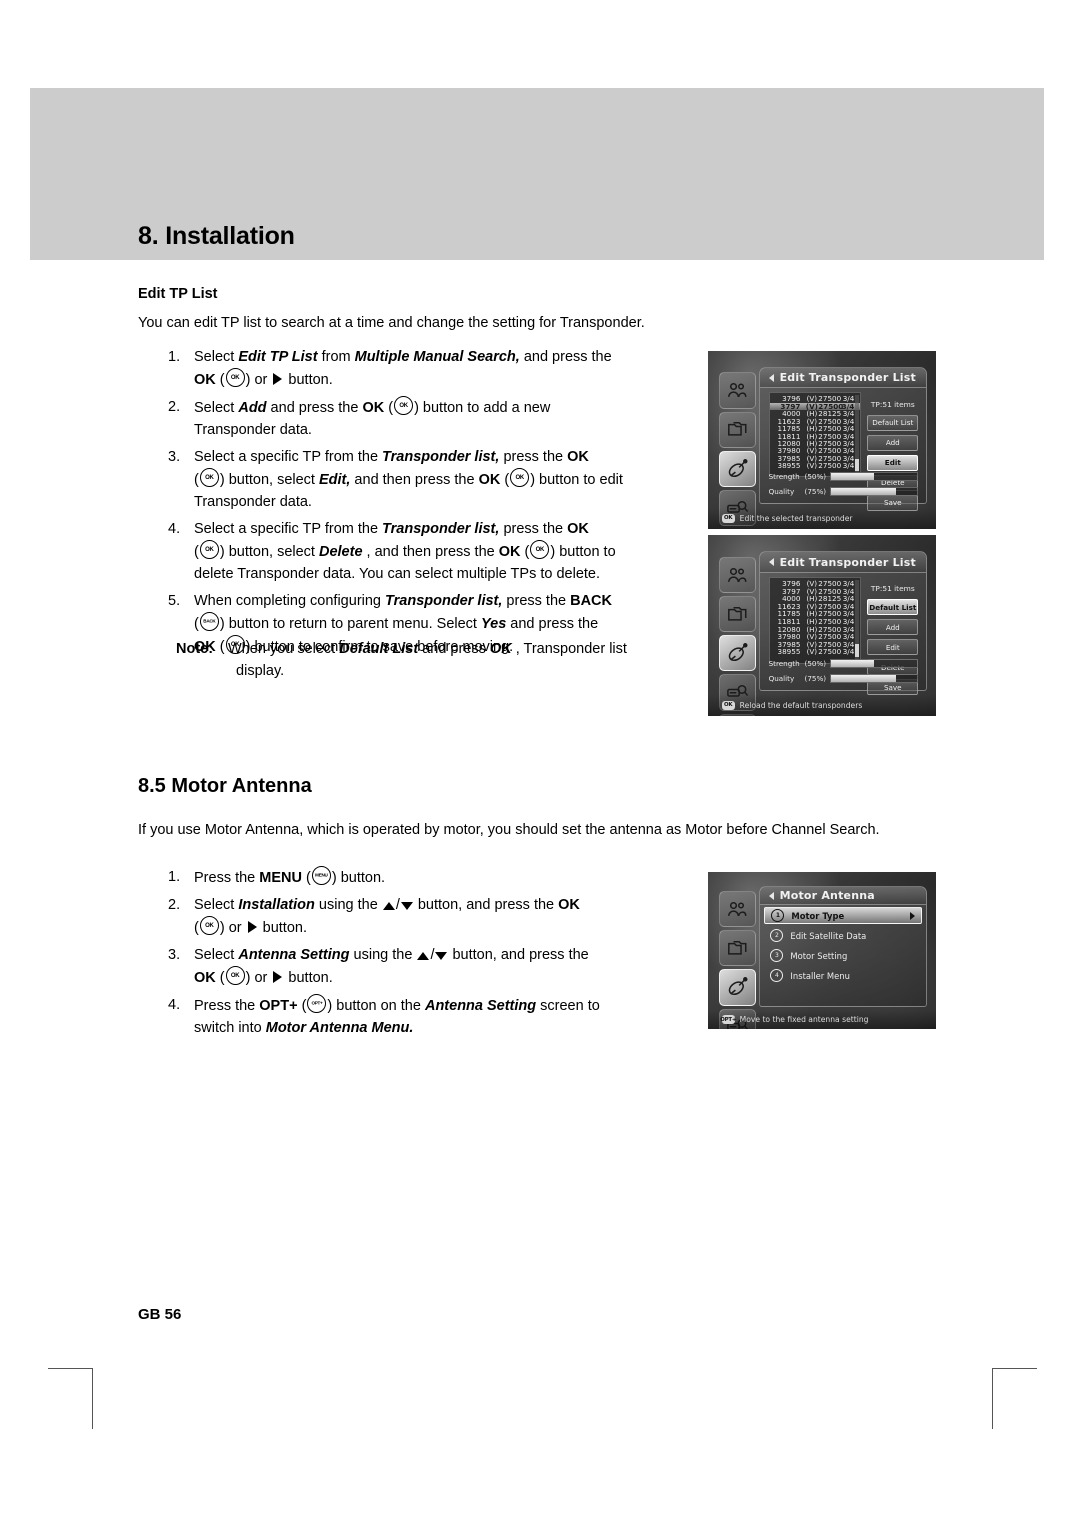  What do you see at coordinates (796, 518) in the screenshot?
I see `osd-footer-text: Edit the selected transponder` at bounding box center [796, 518].